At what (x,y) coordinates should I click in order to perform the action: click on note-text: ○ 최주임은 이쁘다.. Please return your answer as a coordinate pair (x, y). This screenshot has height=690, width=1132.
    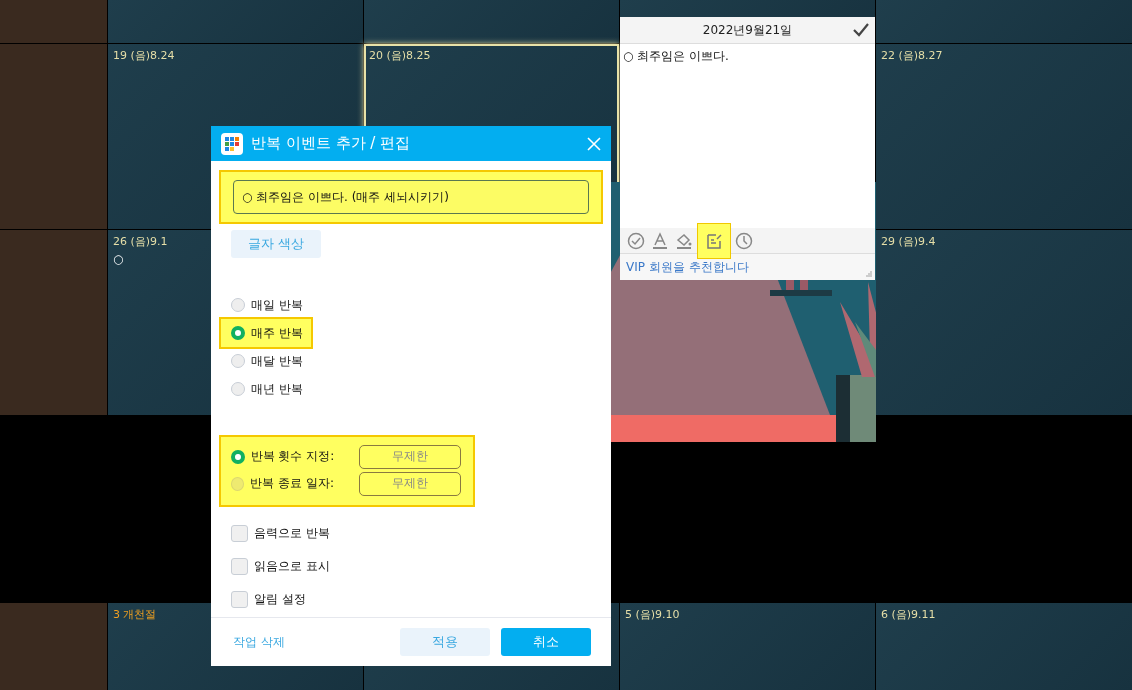
    Looking at the image, I should click on (676, 56).